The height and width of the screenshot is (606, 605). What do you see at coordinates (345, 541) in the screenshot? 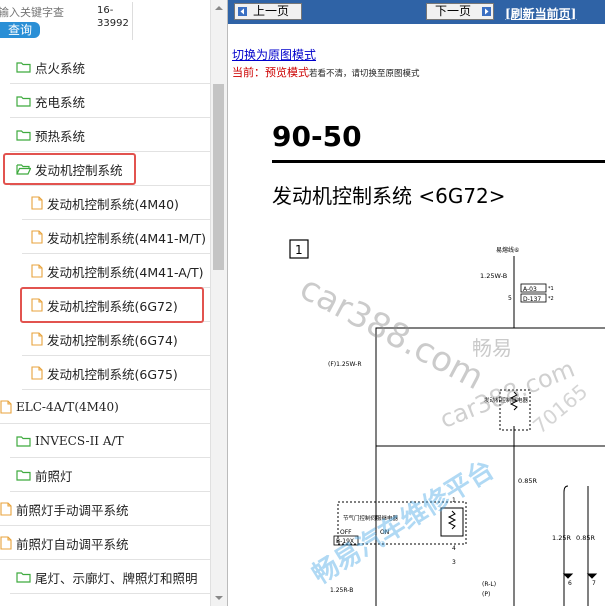
I see `conn-b19x: B-19X` at bounding box center [345, 541].